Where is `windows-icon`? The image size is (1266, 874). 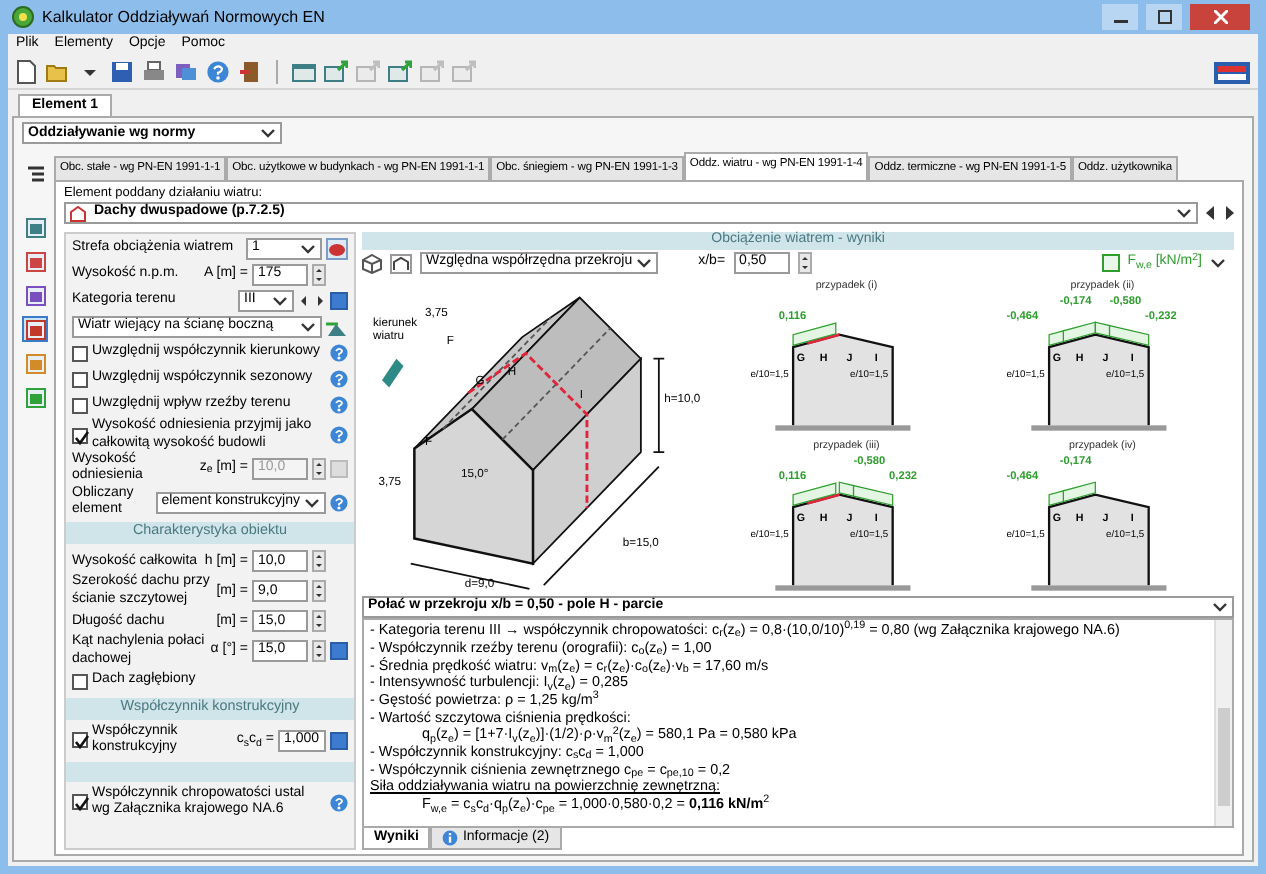 windows-icon is located at coordinates (186, 72).